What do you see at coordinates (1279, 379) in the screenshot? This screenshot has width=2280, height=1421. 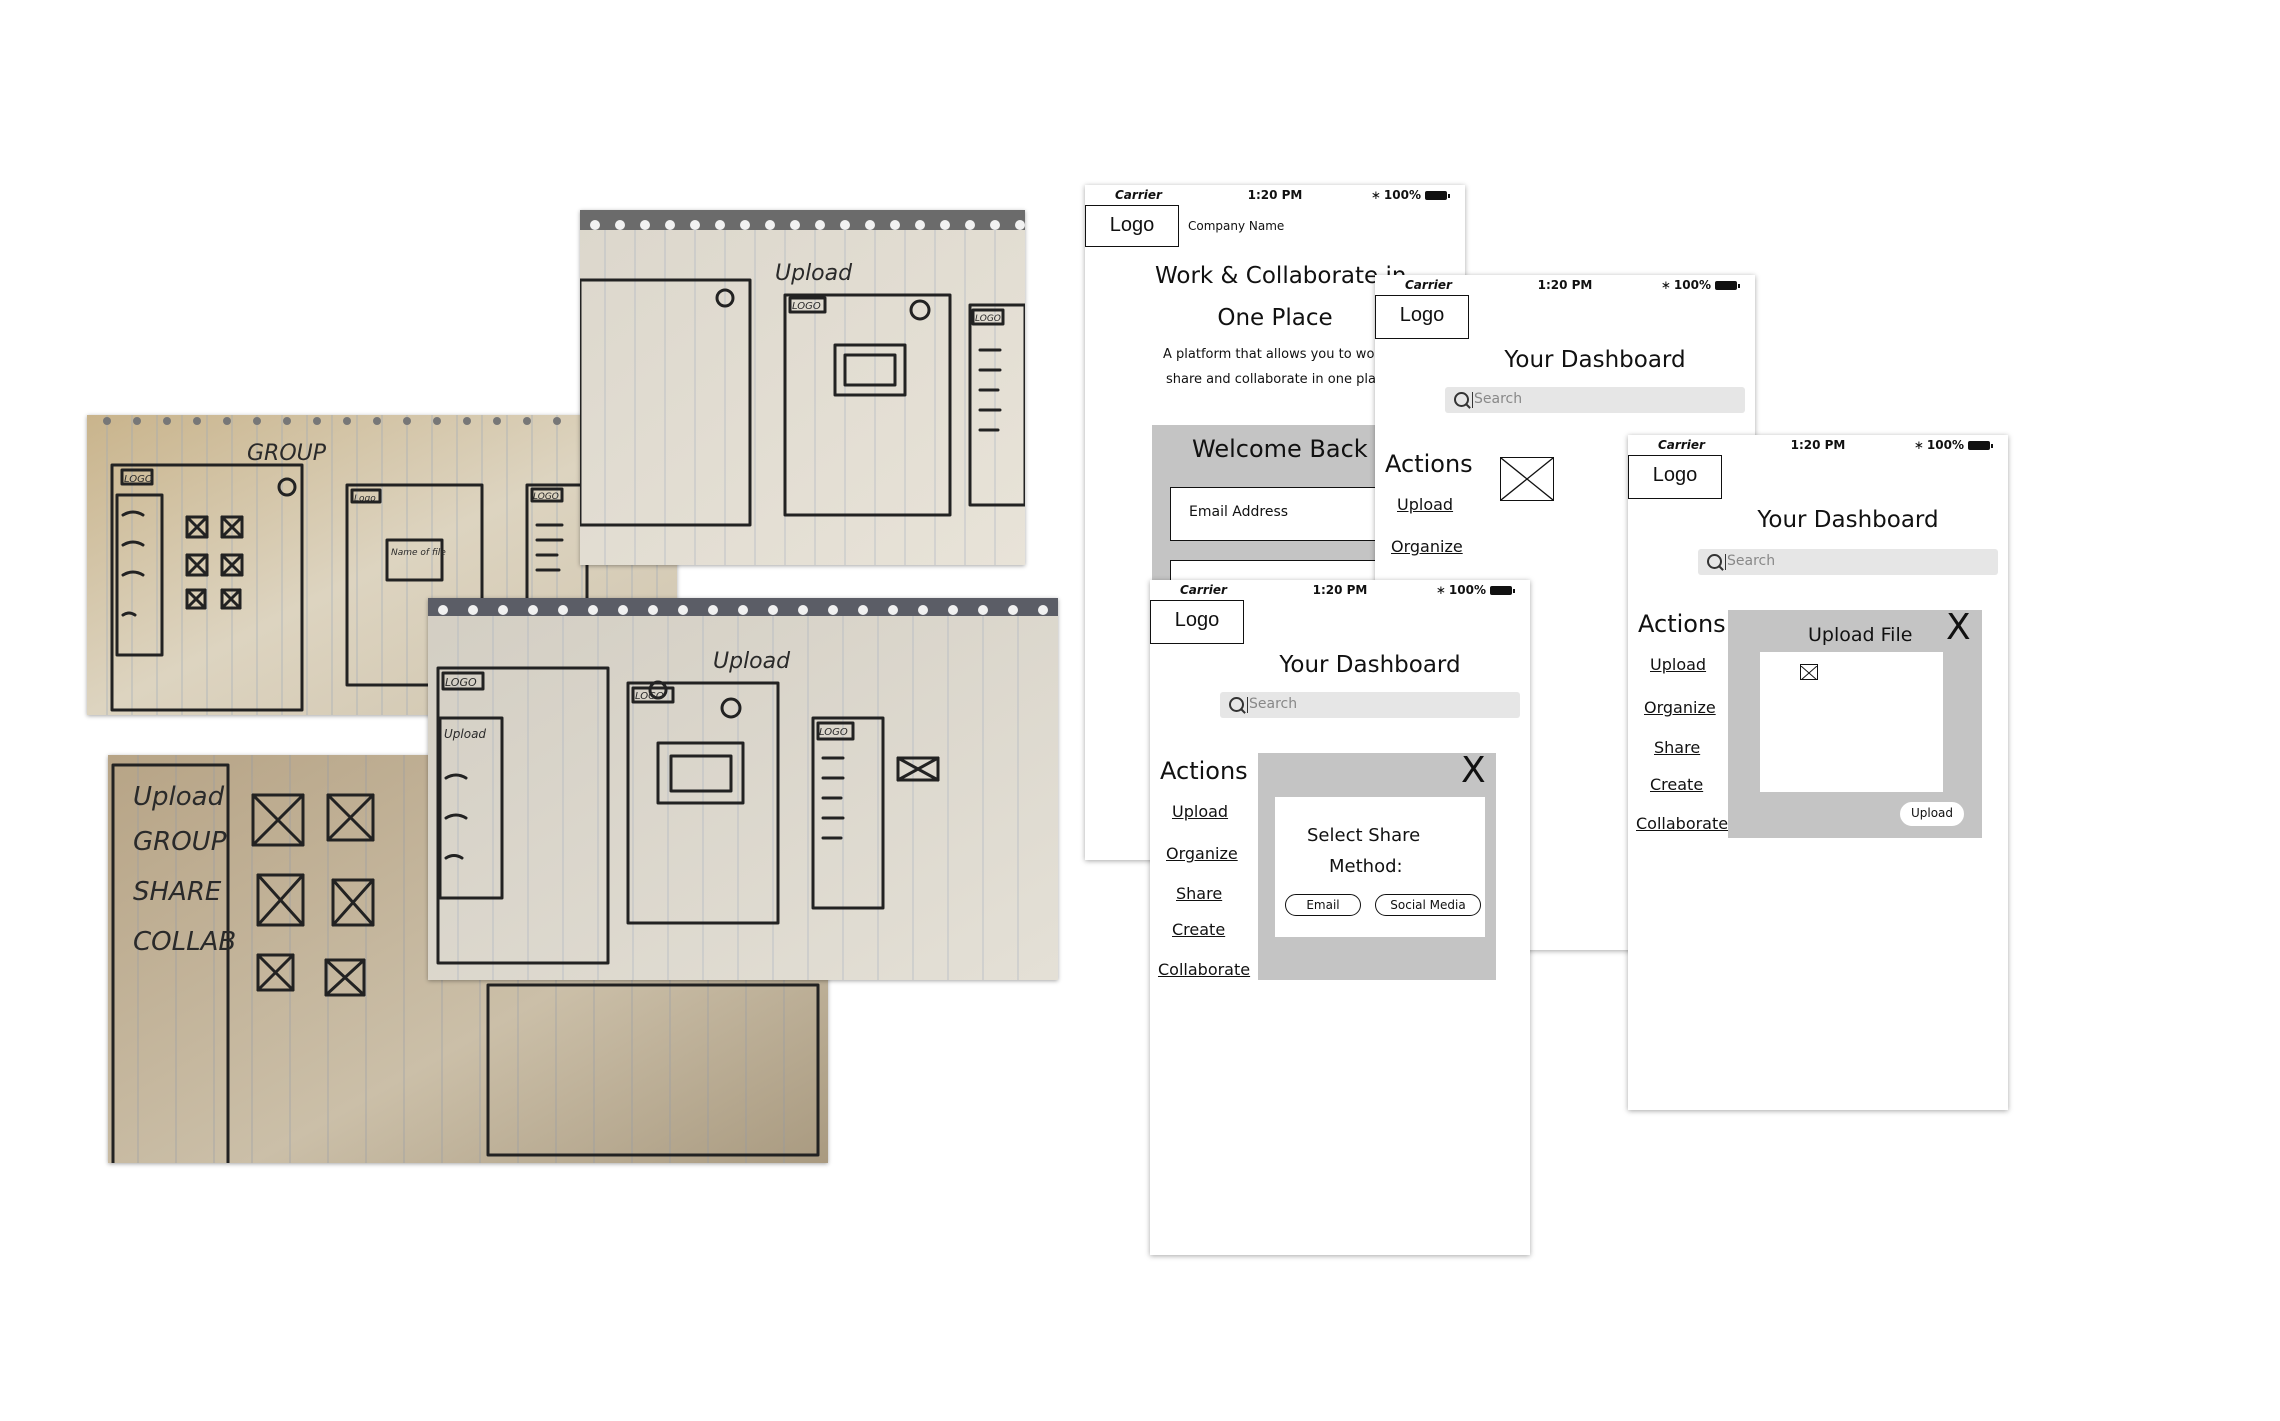 I see `description-line-2: share and collaborate in one place` at bounding box center [1279, 379].